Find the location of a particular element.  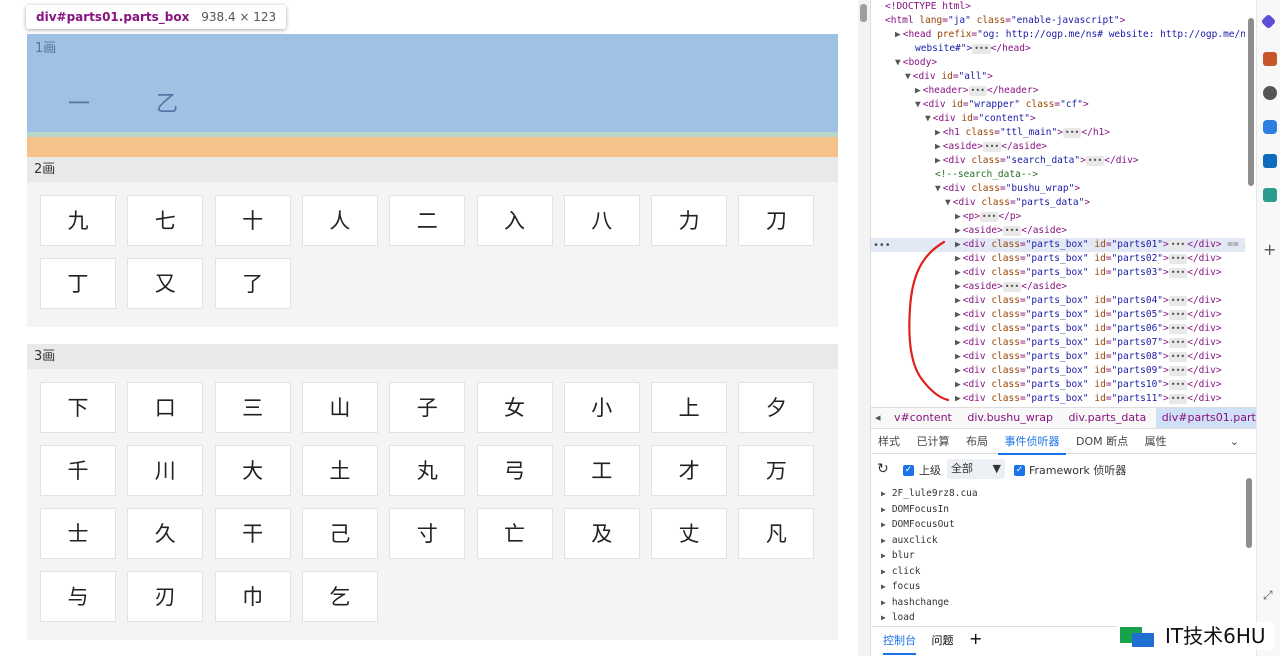

kanji-tile: 万 is located at coordinates (776, 470).